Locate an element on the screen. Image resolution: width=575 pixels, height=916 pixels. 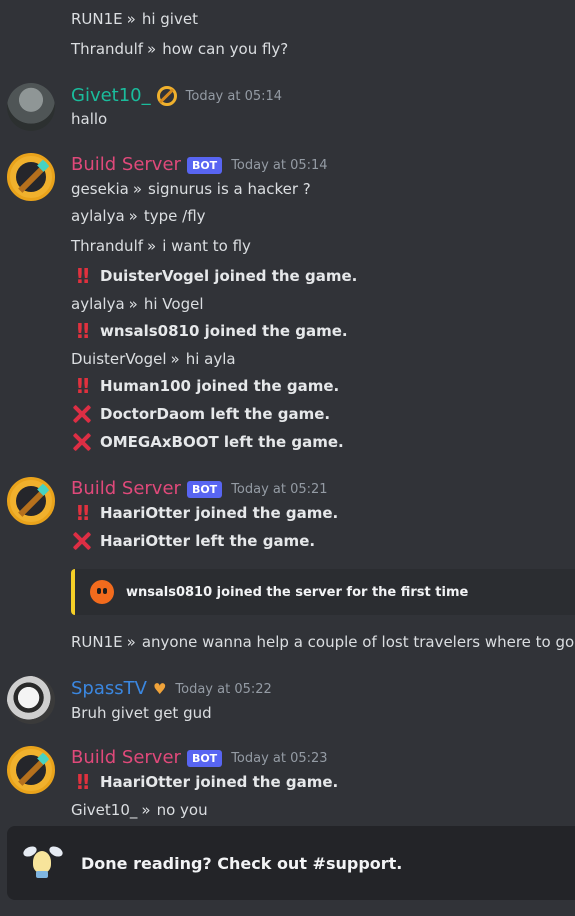
event-text: OMEGAxBOOT left the game. is located at coordinates (222, 442).